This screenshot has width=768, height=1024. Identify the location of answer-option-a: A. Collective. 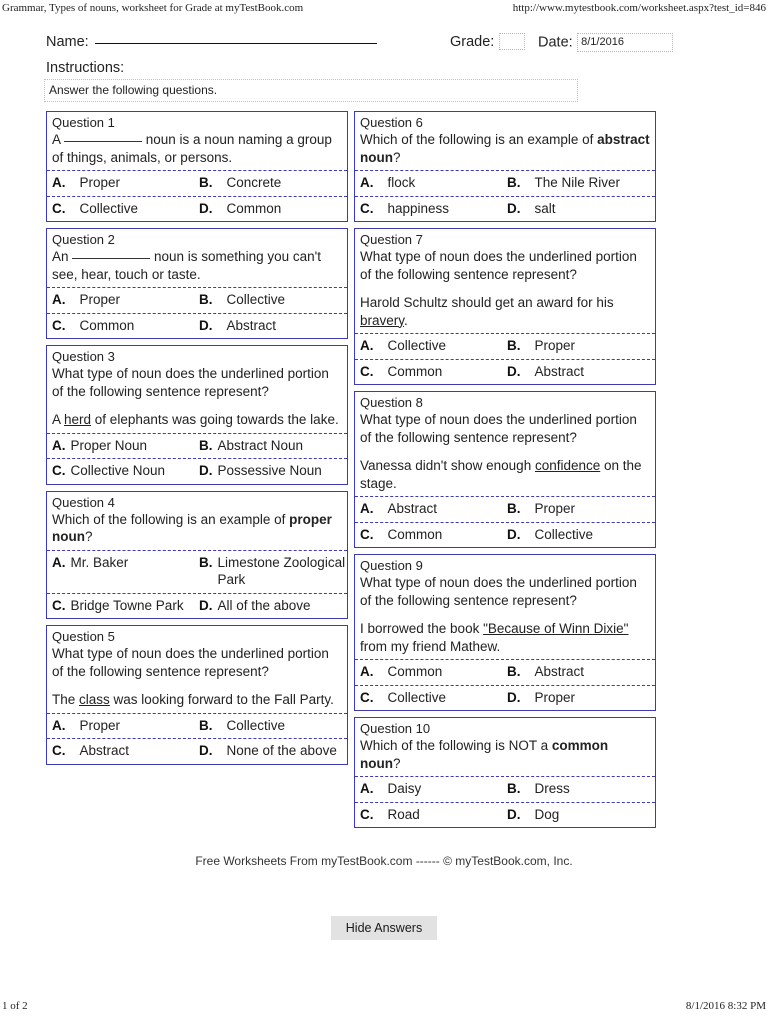
(430, 346).